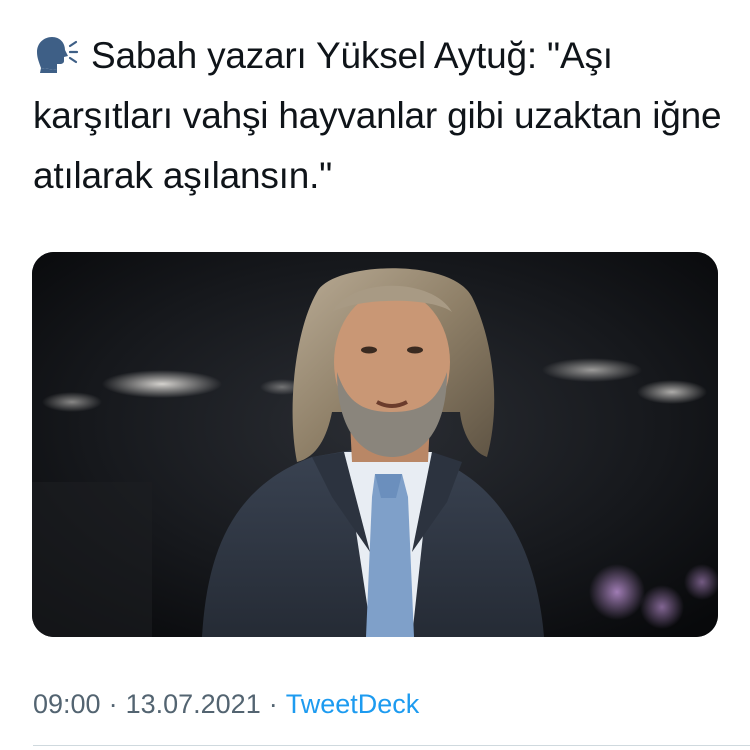 The width and height of the screenshot is (750, 750). I want to click on tweet-metadata: 09:00 · 13.07.2021 · TweetDeck, so click(226, 704).